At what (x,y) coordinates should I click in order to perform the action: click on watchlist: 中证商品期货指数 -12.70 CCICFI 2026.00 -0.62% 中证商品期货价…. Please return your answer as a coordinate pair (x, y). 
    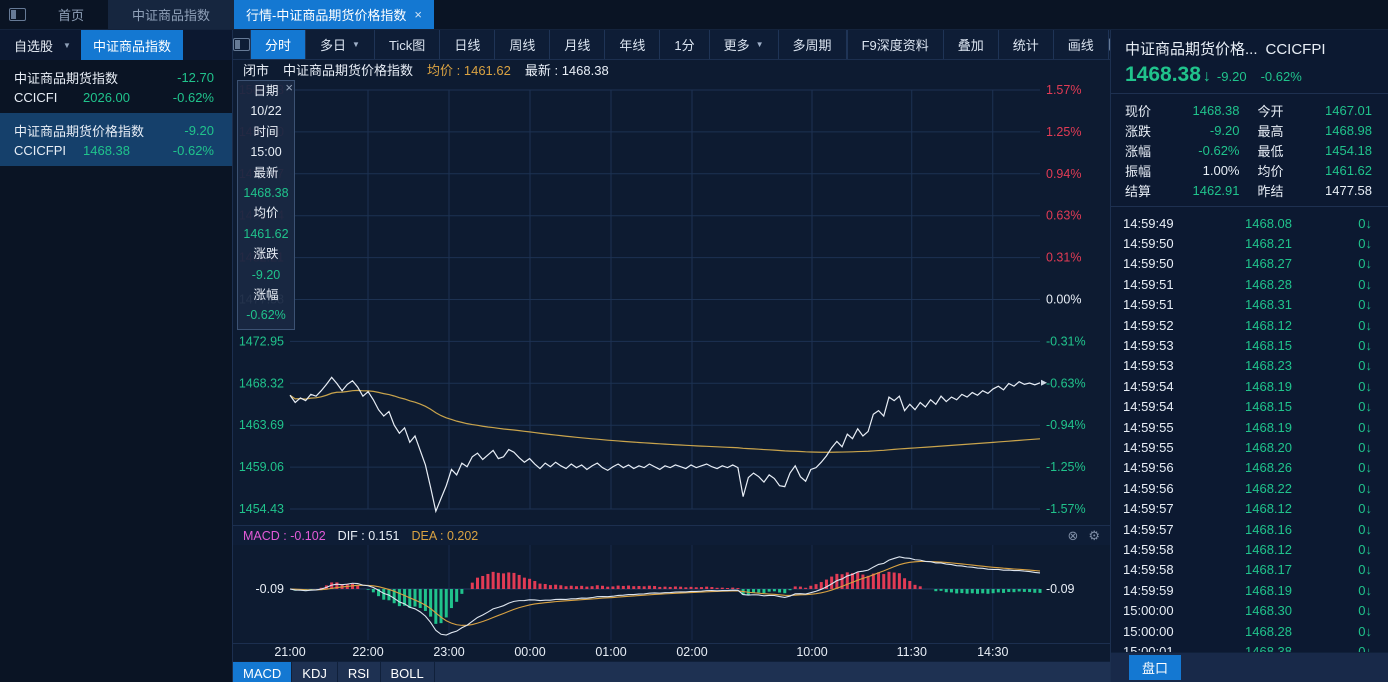
    Looking at the image, I should click on (116, 113).